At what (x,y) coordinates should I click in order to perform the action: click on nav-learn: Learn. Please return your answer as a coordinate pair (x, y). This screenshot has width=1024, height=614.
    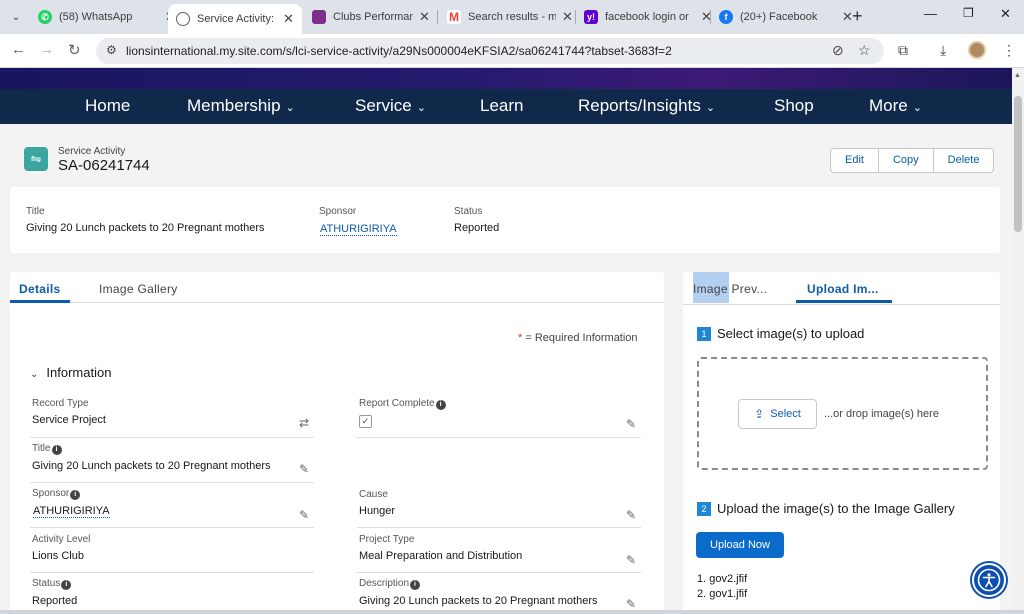
    Looking at the image, I should click on (501, 106).